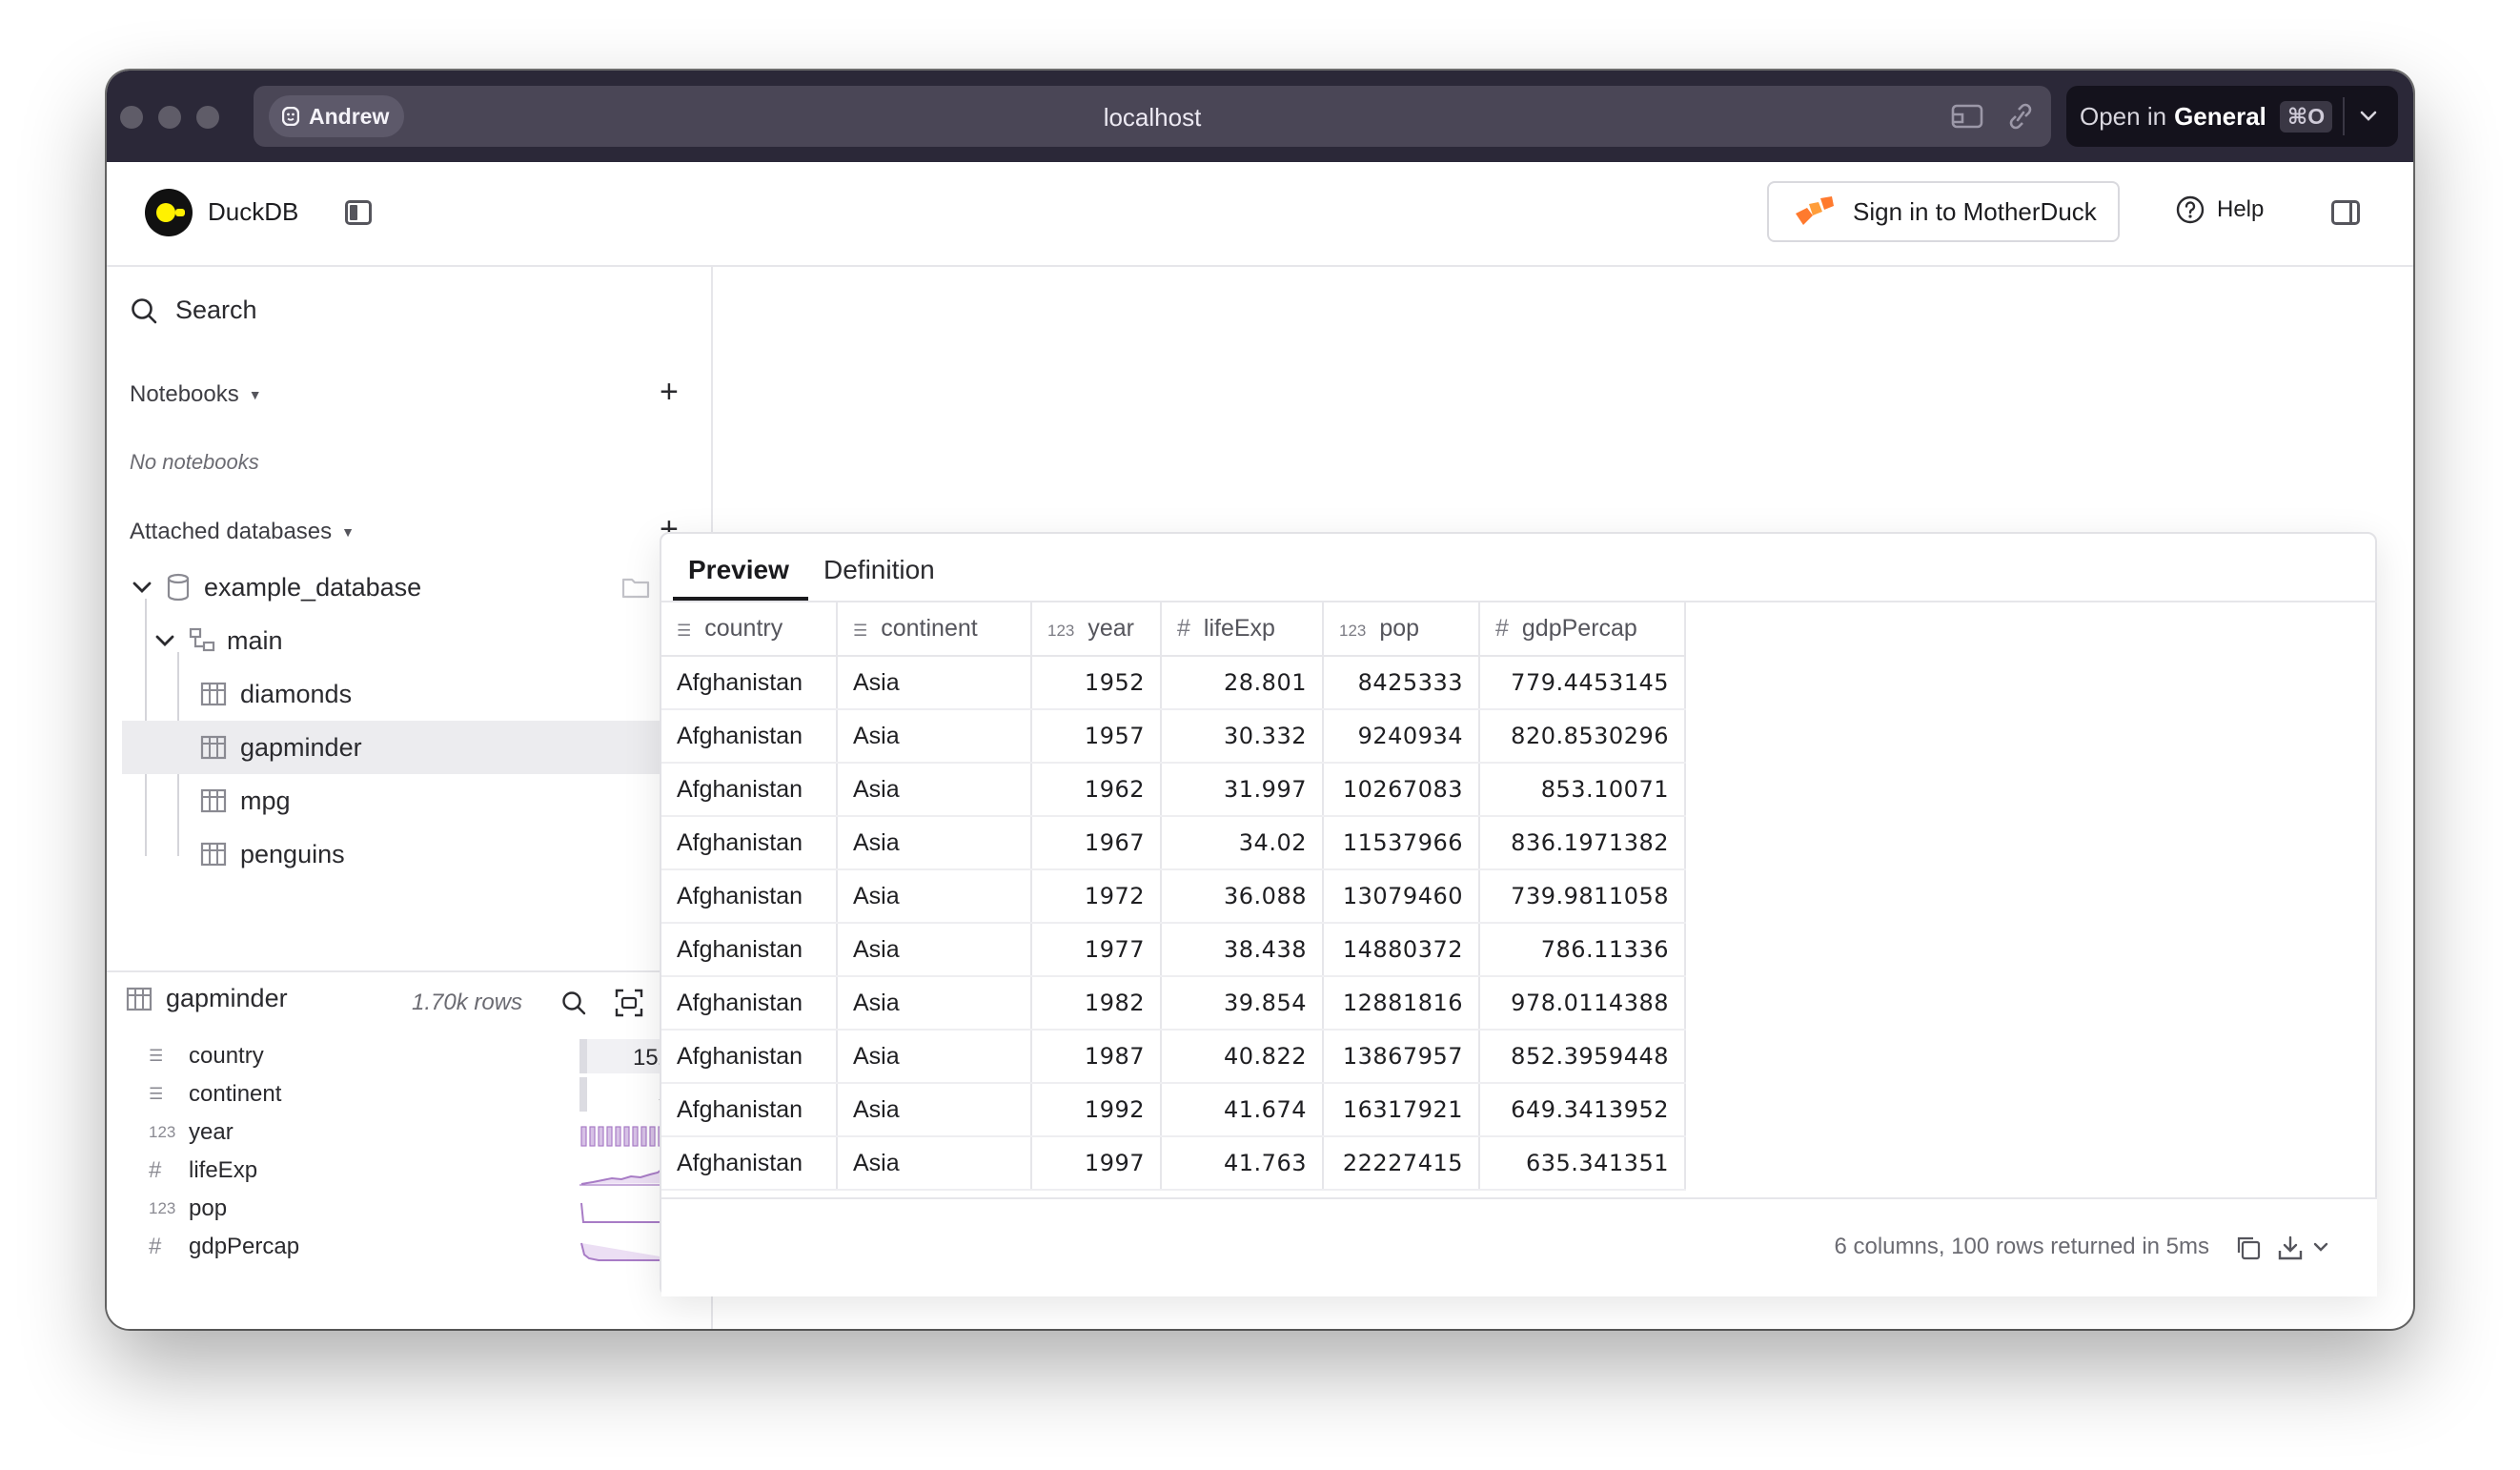 Image resolution: width=2520 pixels, height=1470 pixels. I want to click on zoom-window-button, so click(207, 117).